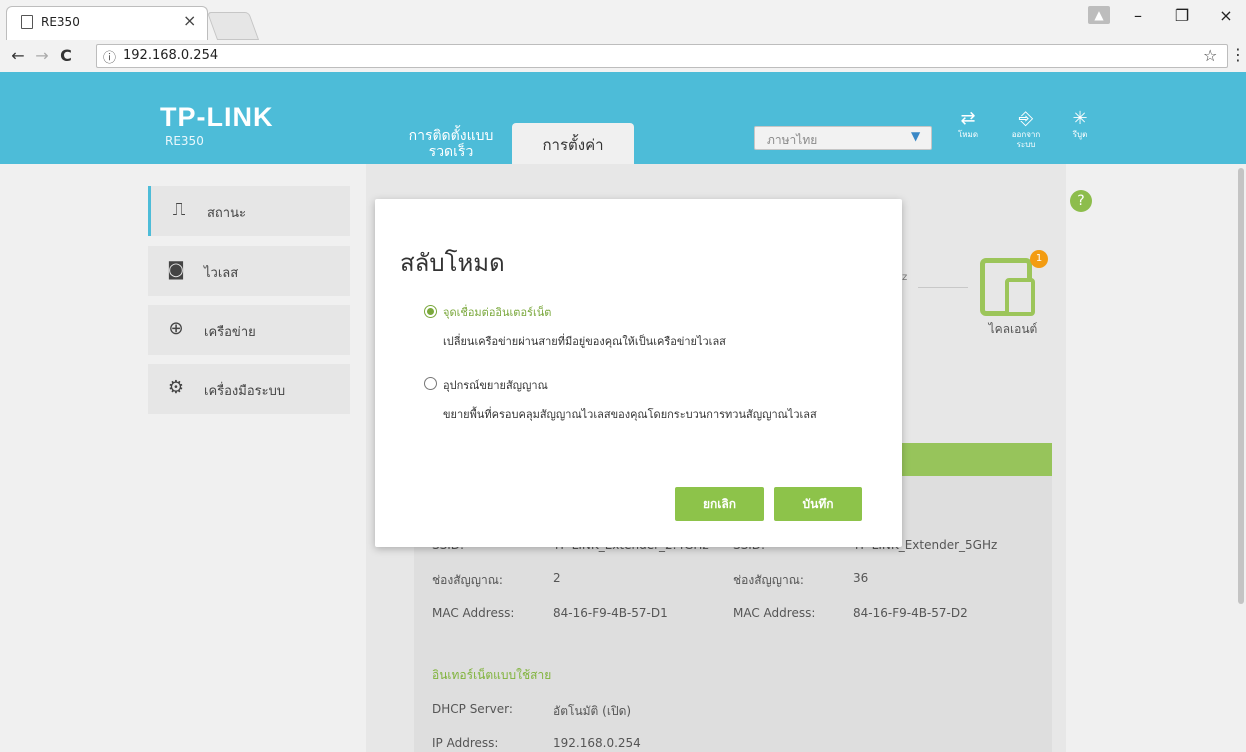  I want to click on close-window-button: ×, so click(1226, 16).